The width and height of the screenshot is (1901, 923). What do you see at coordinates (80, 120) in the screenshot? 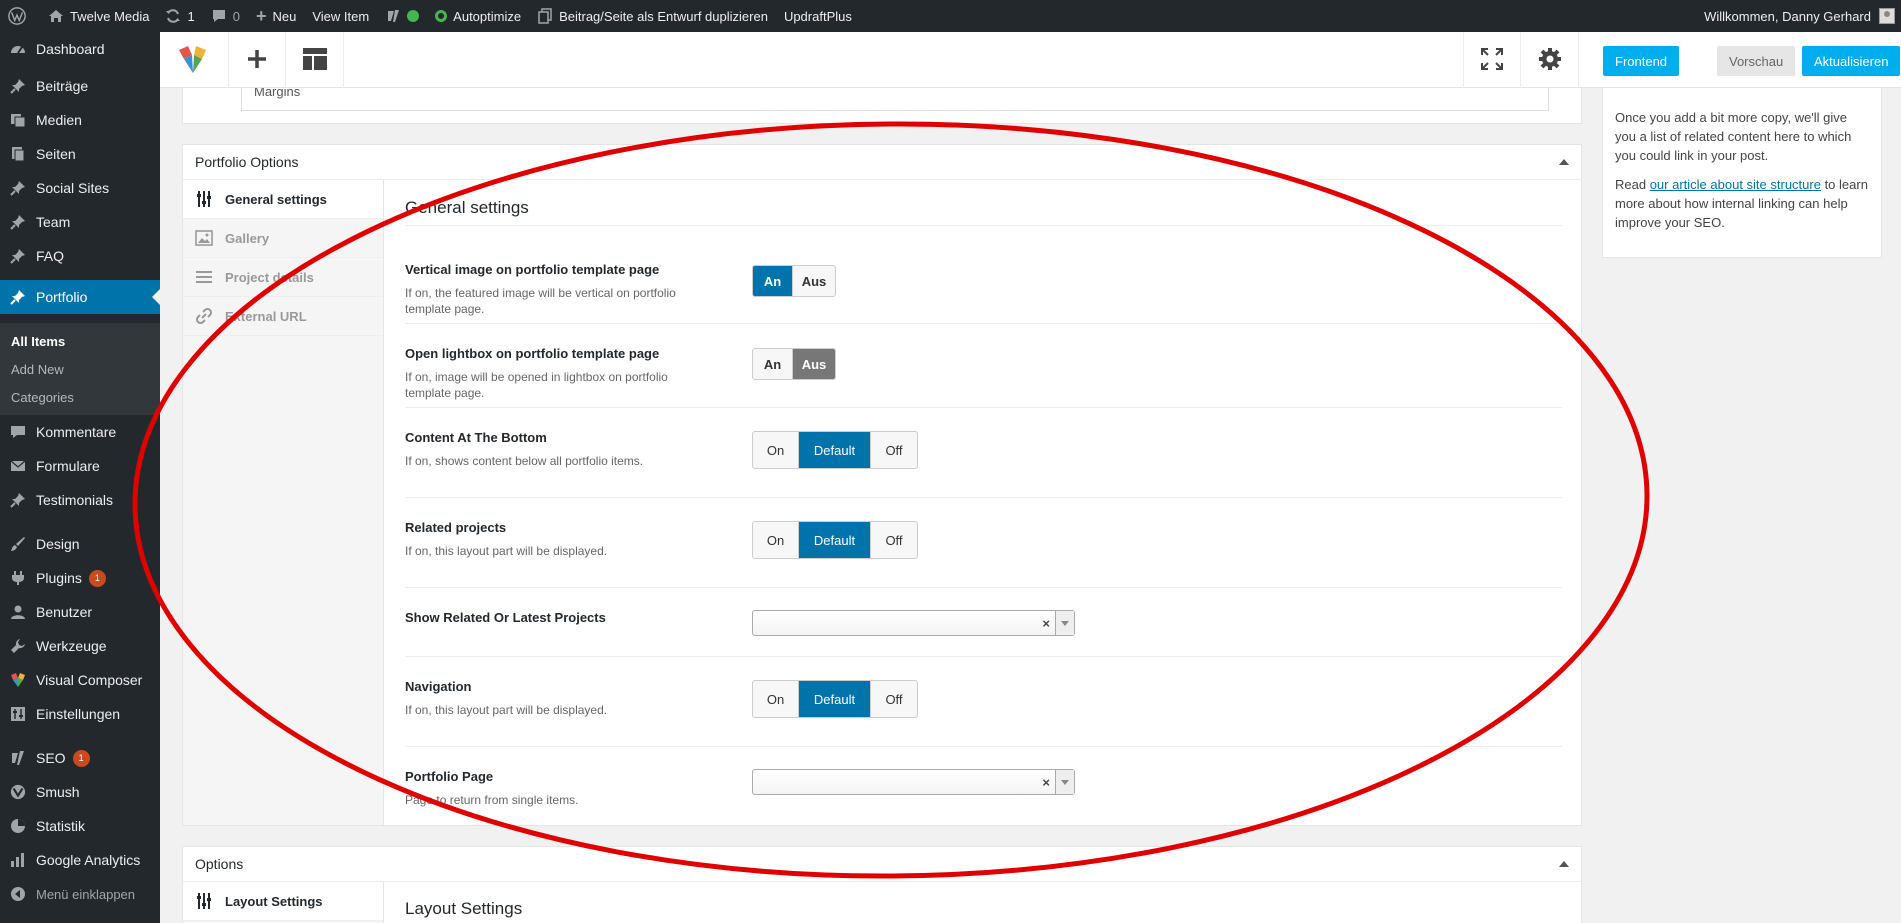
I see `menu-medien: Medien` at bounding box center [80, 120].